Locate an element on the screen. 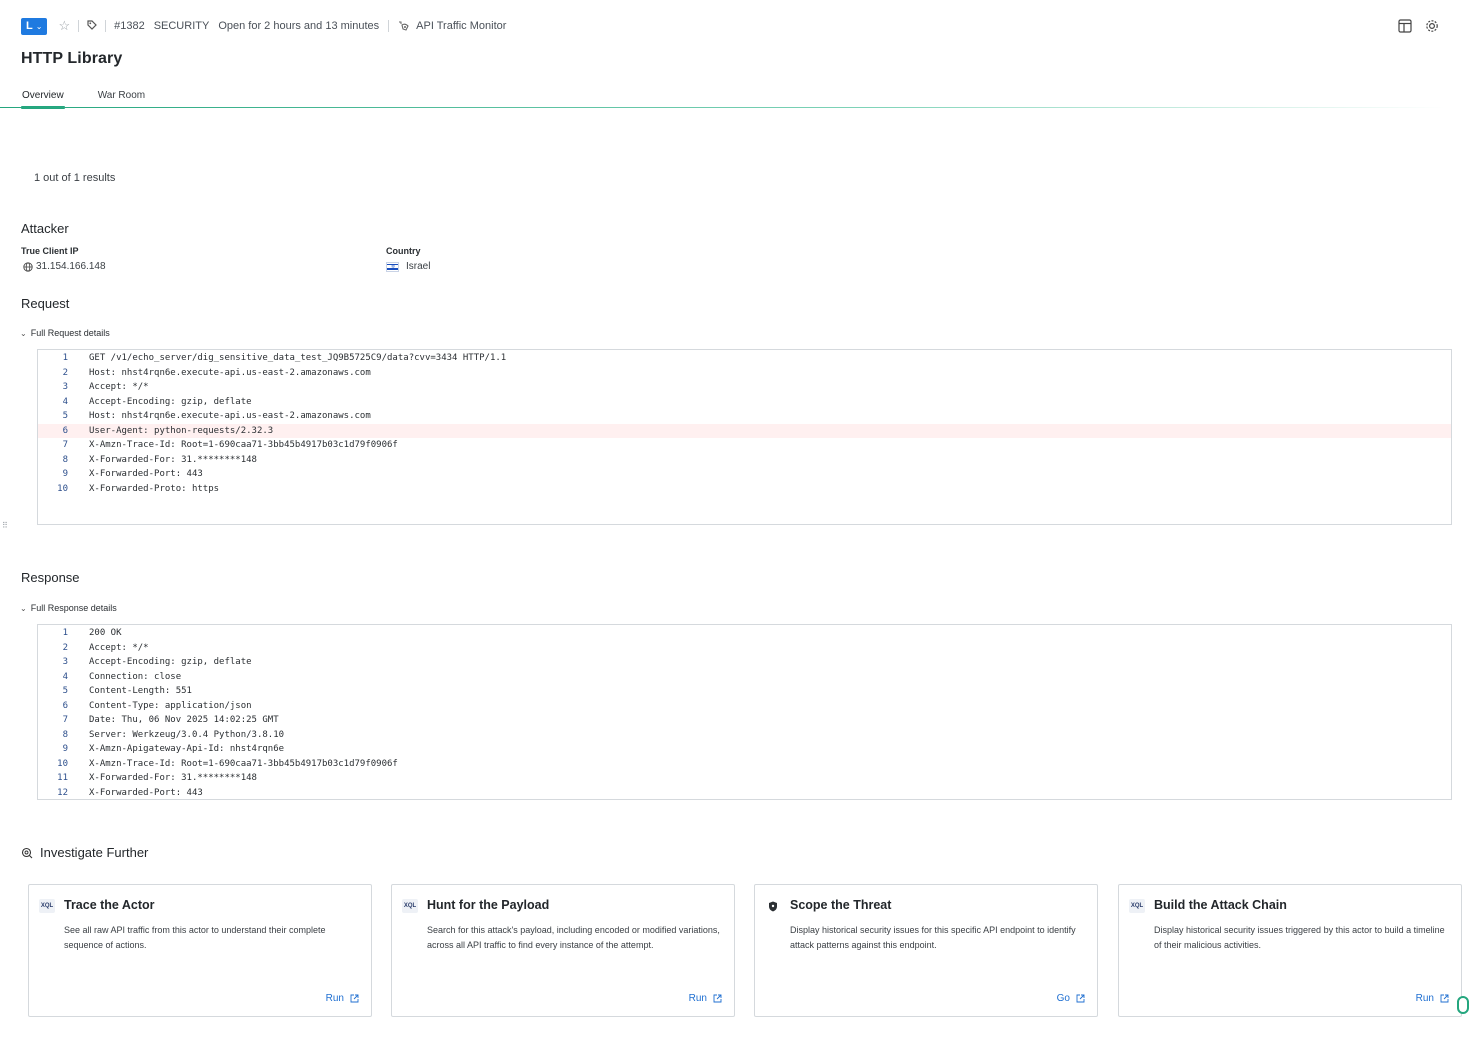 The width and height of the screenshot is (1471, 1046). results-count: 1 out of 1 results is located at coordinates (75, 178).